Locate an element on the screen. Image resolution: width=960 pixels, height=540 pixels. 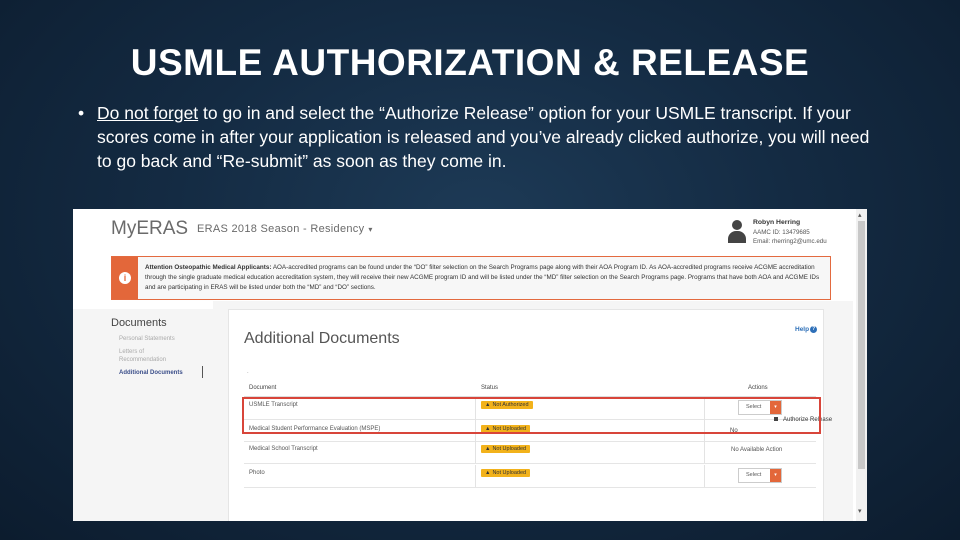
sidebar-item-additional-documents: Additional Documents is located at coordinates (151, 373).